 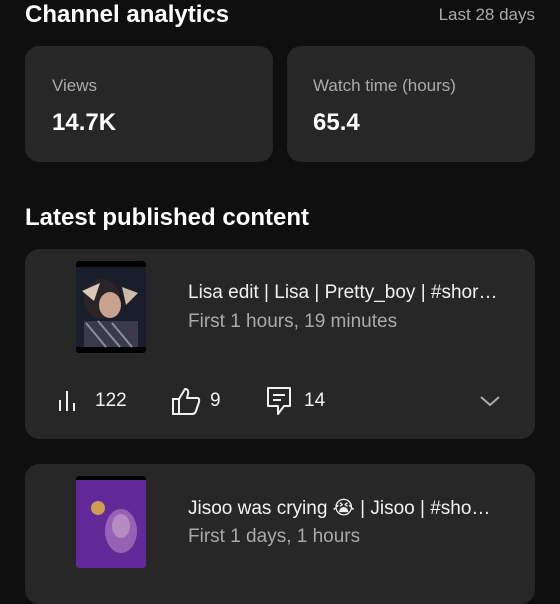 What do you see at coordinates (111, 522) in the screenshot?
I see `jisoo-thumbnail` at bounding box center [111, 522].